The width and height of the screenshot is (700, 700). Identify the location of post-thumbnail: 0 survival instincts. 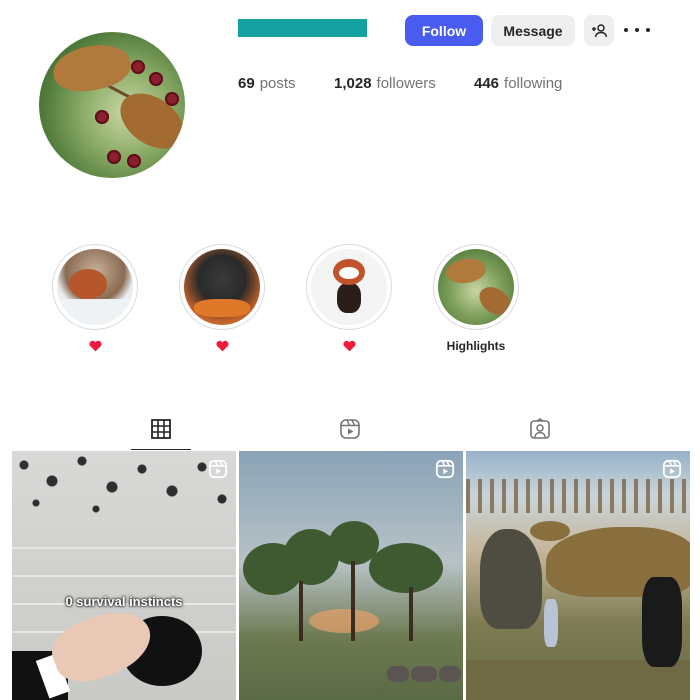
(124, 575).